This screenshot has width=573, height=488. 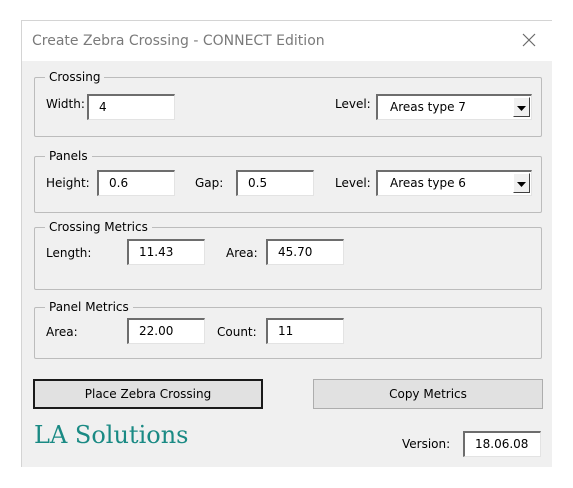 What do you see at coordinates (242, 253) in the screenshot?
I see `crossing-area-label: Area:` at bounding box center [242, 253].